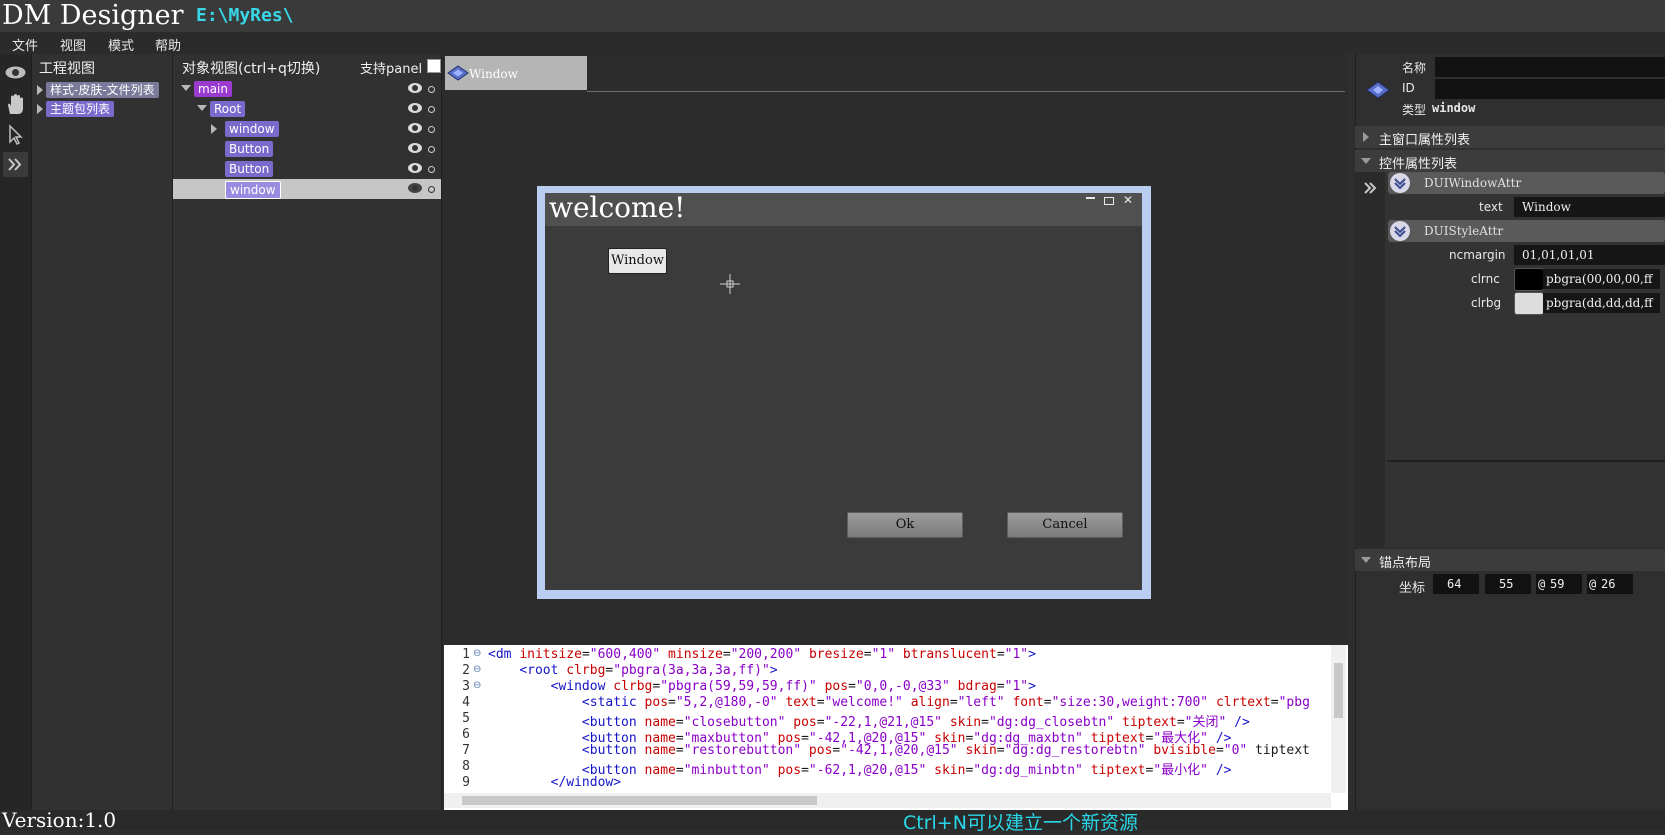 The height and width of the screenshot is (835, 1665). What do you see at coordinates (1425, 140) in the screenshot?
I see `main-window-section-title: 主窗口属性列表` at bounding box center [1425, 140].